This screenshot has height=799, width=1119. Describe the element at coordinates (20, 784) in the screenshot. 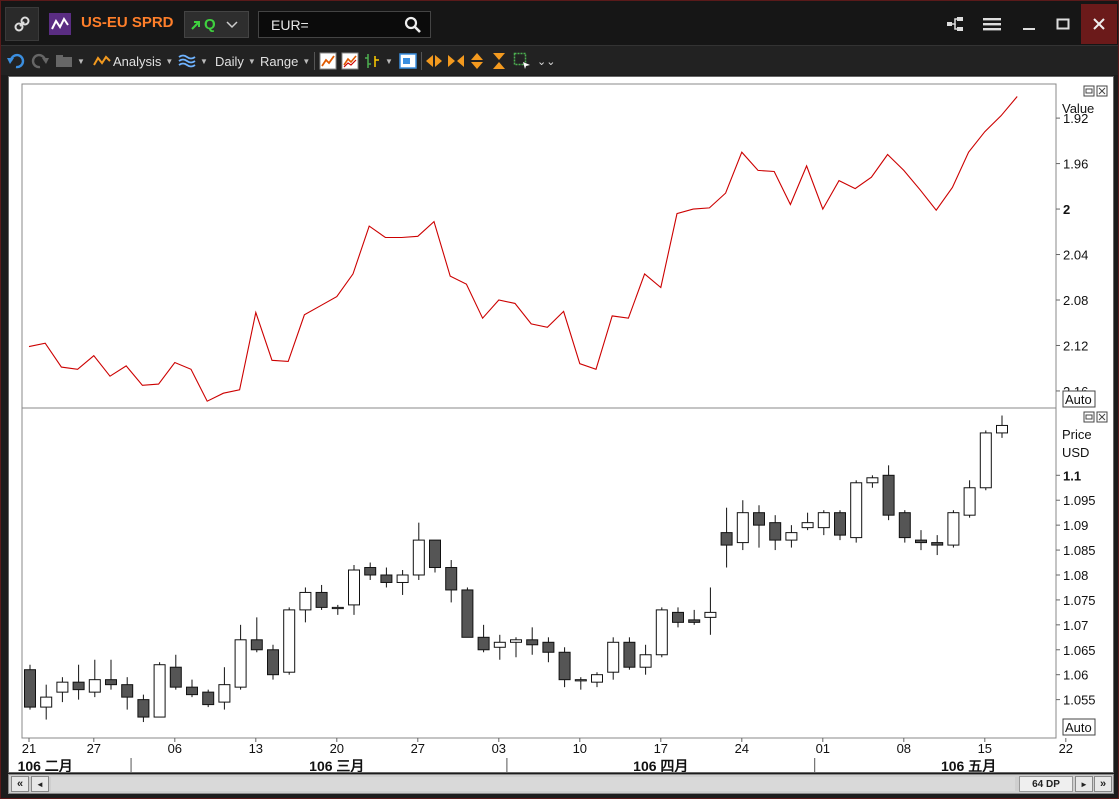

I see `scroll-start-button: «` at that location.